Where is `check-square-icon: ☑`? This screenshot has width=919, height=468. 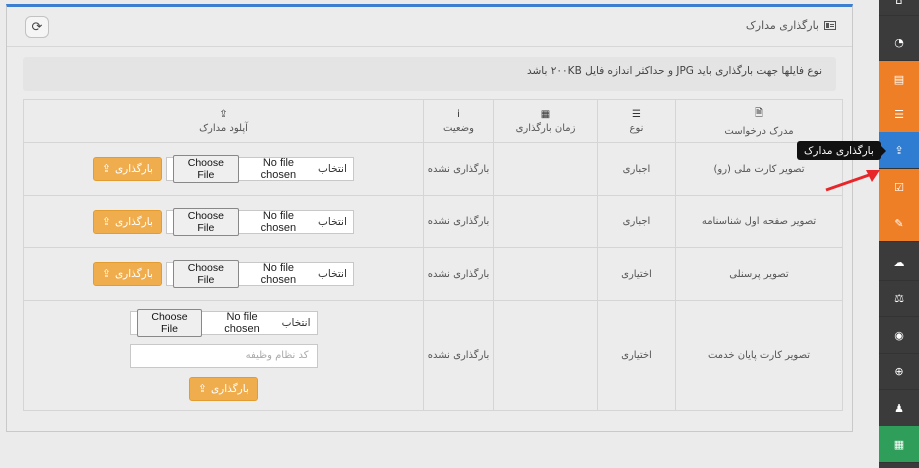
check-square-icon: ☑ is located at coordinates (899, 187).